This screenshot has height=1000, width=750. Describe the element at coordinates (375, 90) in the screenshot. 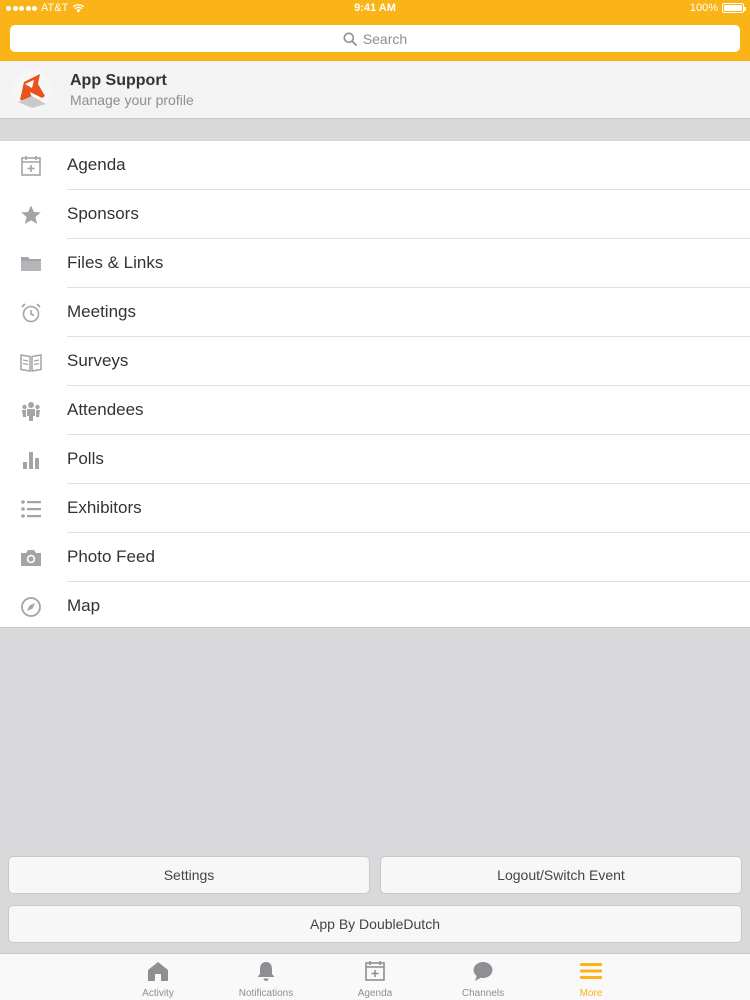

I see `profile-row: App Support Manage your profile` at that location.